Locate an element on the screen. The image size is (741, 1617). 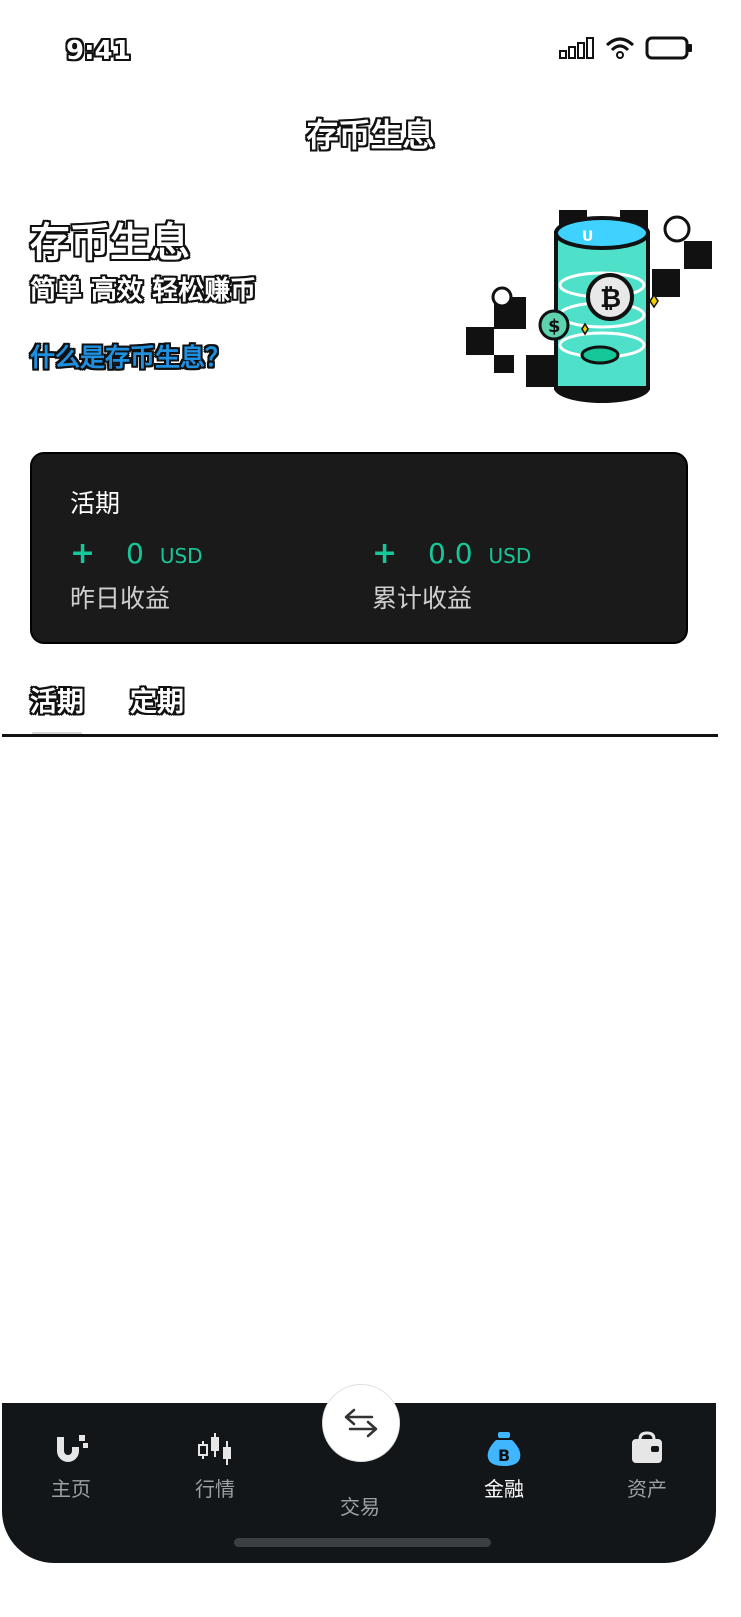
status-icons is located at coordinates (626, 48).